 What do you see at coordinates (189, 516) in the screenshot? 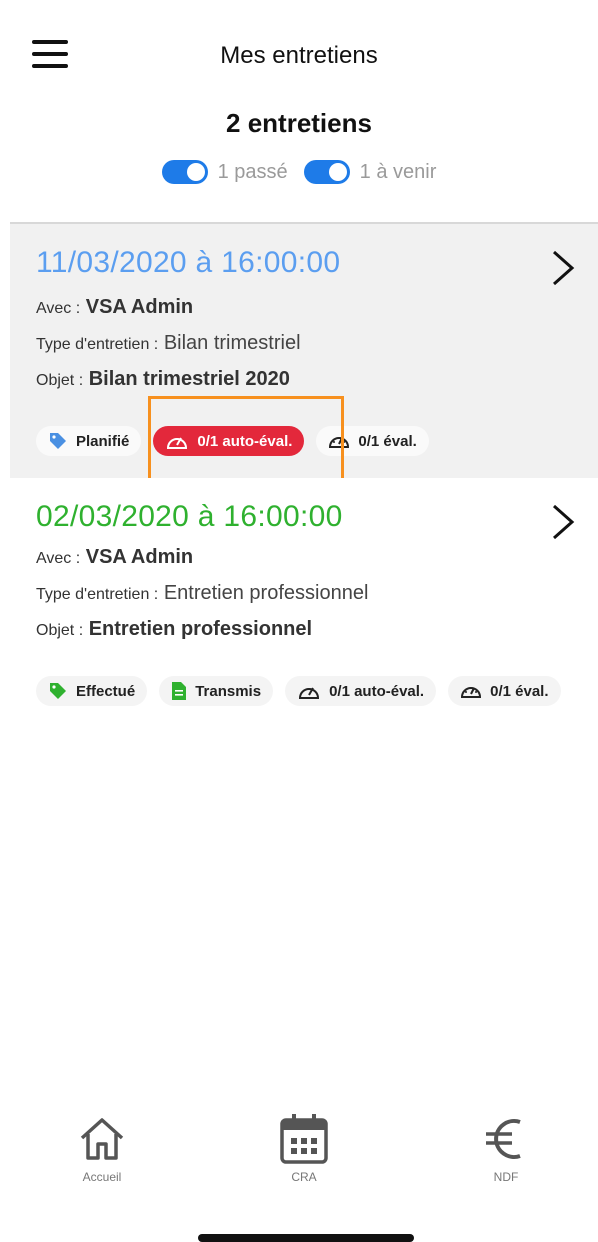
I see `interview-date: 02/03/2020 à 16:00:00` at bounding box center [189, 516].